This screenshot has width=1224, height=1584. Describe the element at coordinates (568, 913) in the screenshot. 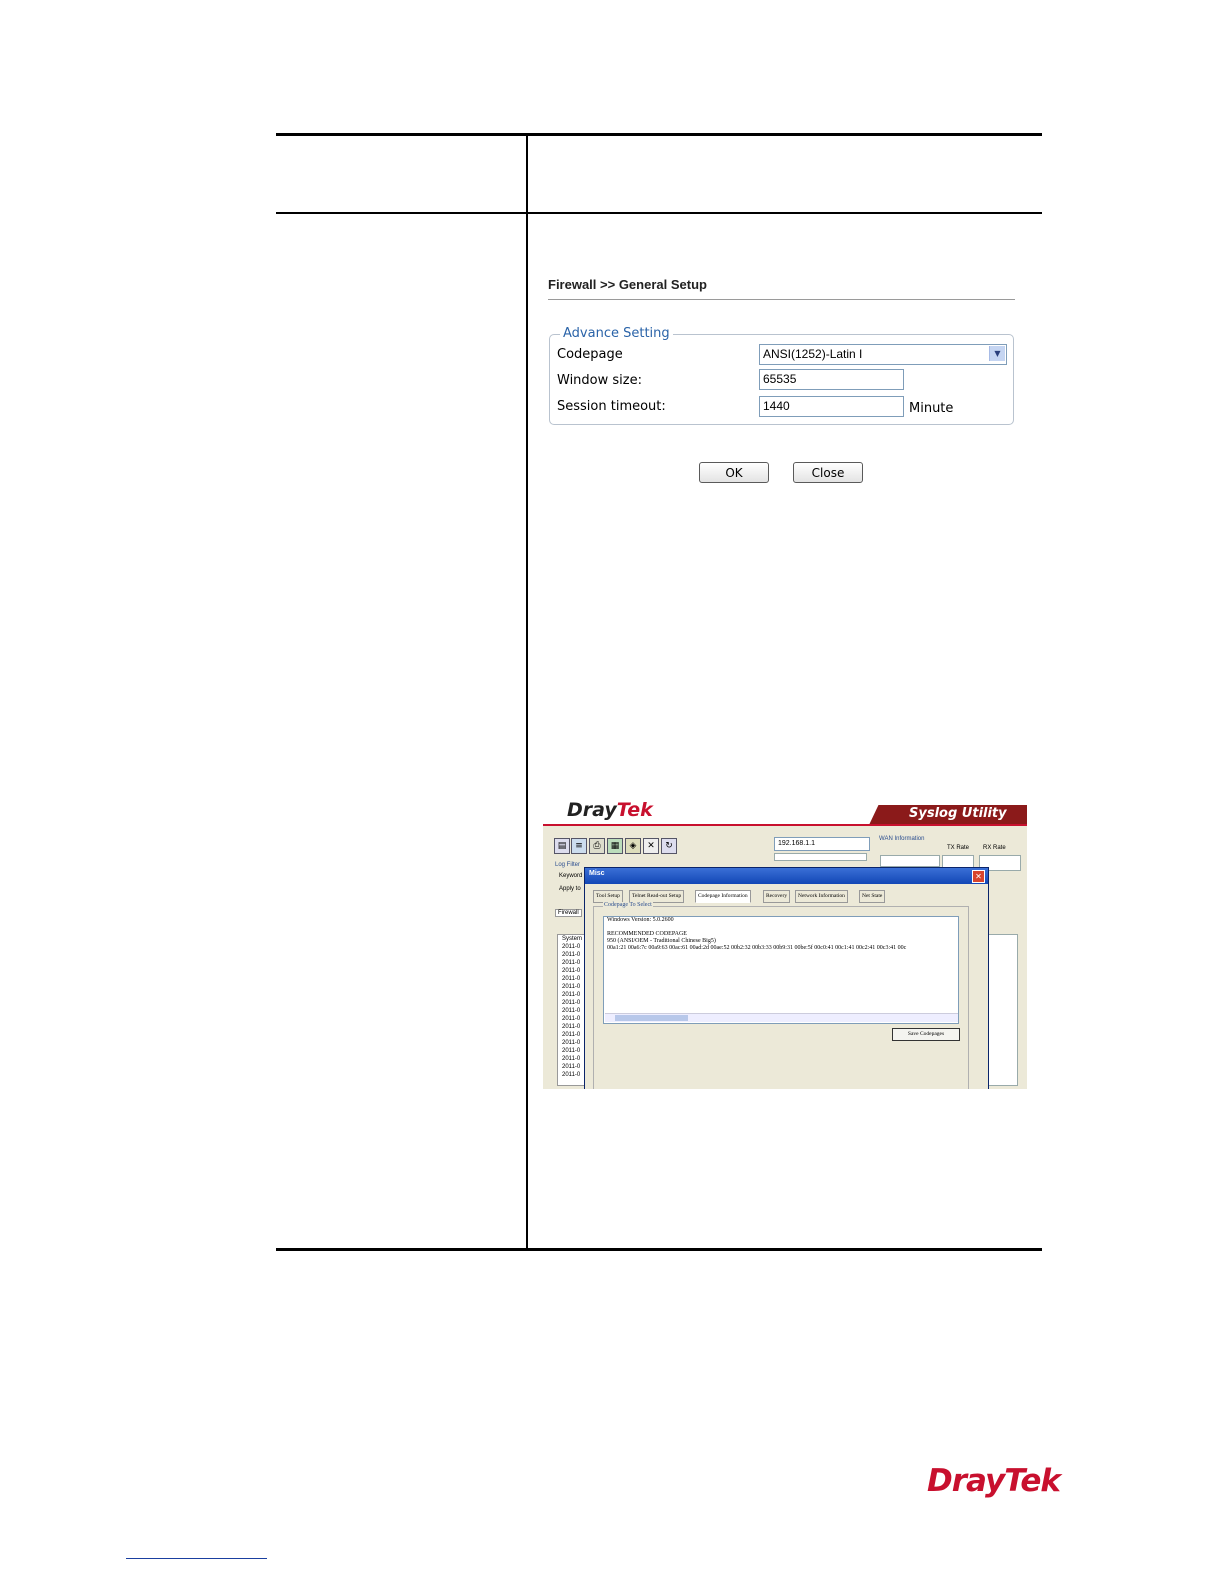

I see `tab-firewall: Firewall` at that location.